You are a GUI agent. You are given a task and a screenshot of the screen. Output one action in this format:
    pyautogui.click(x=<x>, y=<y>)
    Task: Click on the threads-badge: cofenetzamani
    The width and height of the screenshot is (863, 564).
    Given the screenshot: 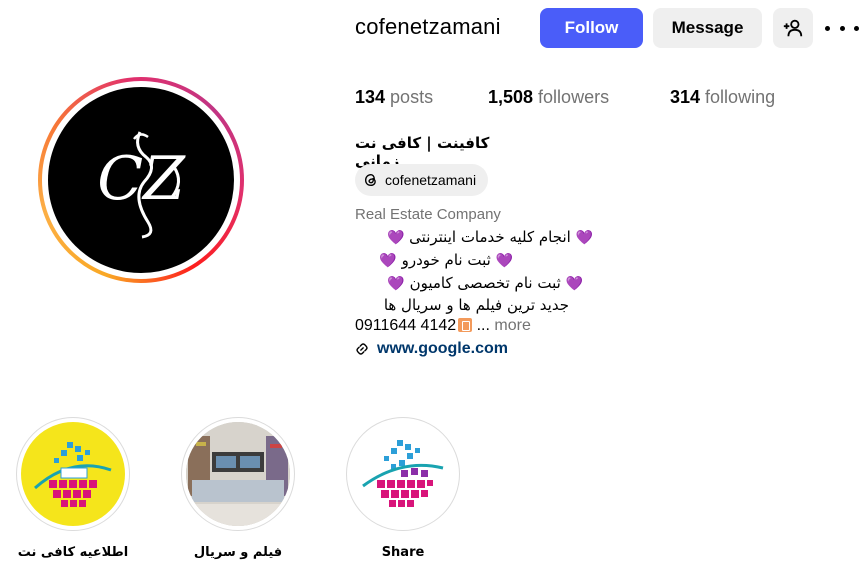 What is the action you would take?
    pyautogui.click(x=422, y=180)
    